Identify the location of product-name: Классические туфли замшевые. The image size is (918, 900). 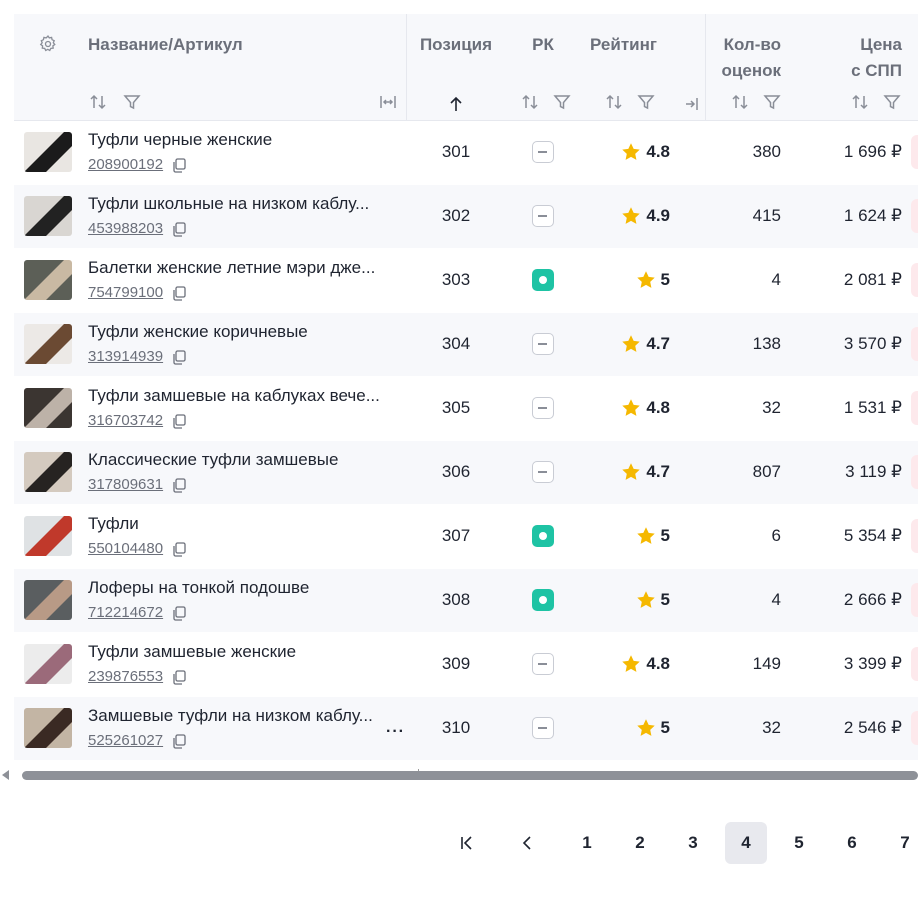
(238, 460).